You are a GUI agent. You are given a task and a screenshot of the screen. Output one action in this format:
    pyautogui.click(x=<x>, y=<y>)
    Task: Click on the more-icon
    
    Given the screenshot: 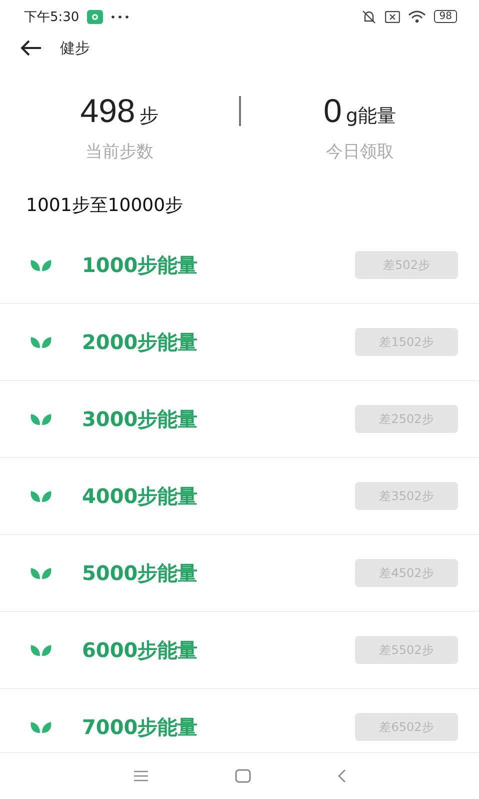 What is the action you would take?
    pyautogui.click(x=120, y=16)
    